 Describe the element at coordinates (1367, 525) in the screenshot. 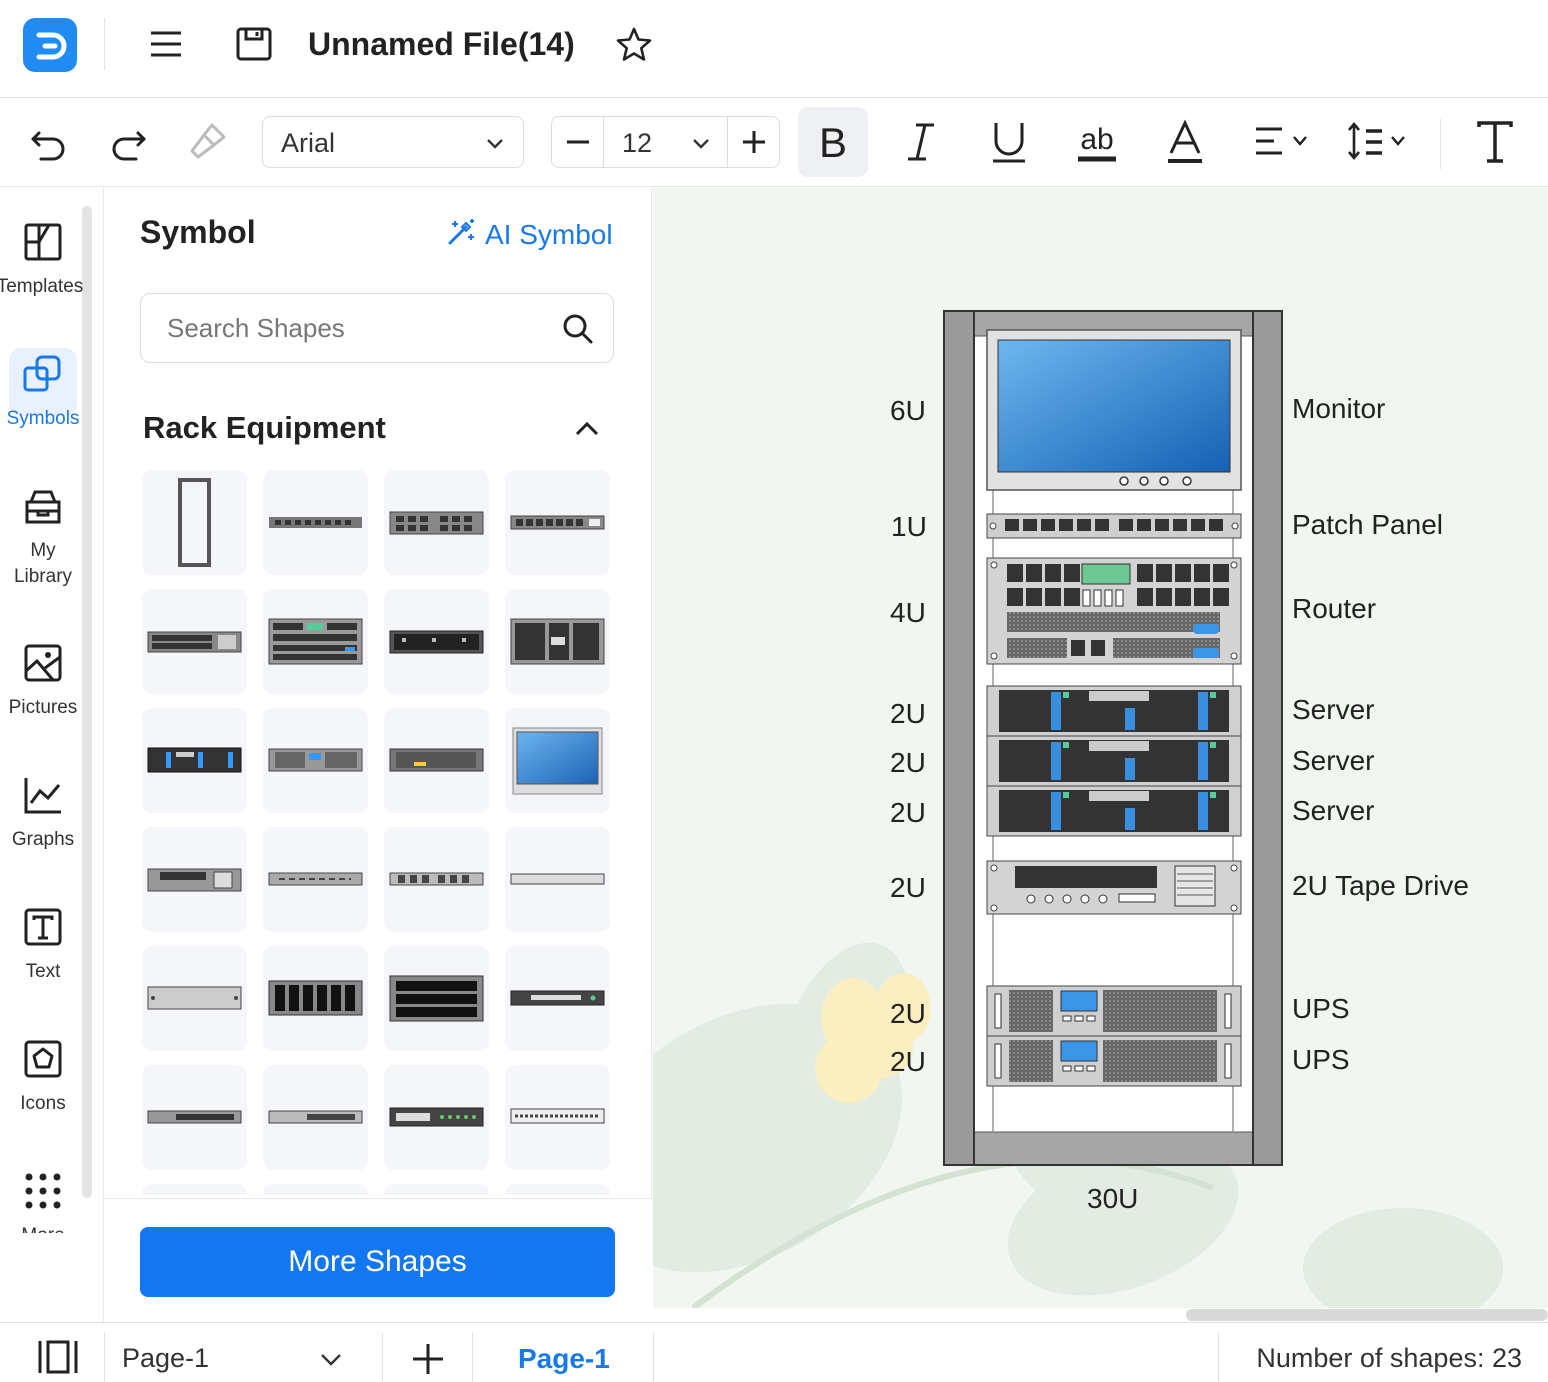

I see `equipment-label: Patch Panel` at that location.